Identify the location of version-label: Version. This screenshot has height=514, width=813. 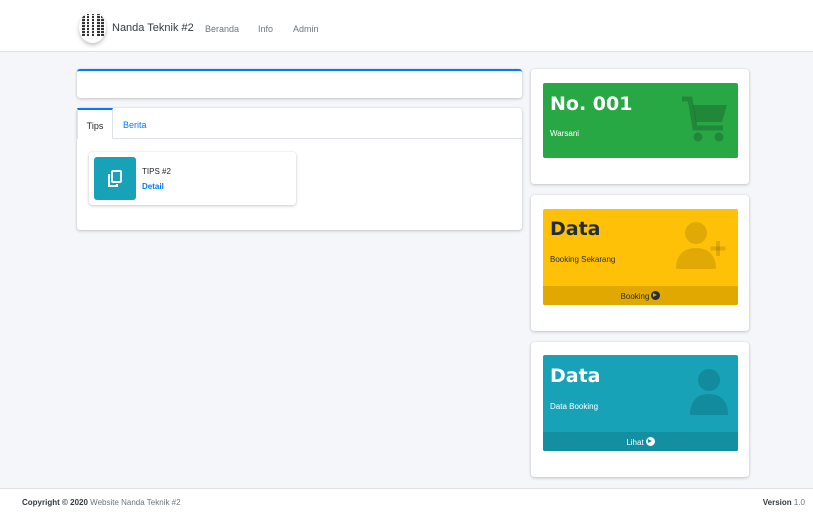
(777, 502).